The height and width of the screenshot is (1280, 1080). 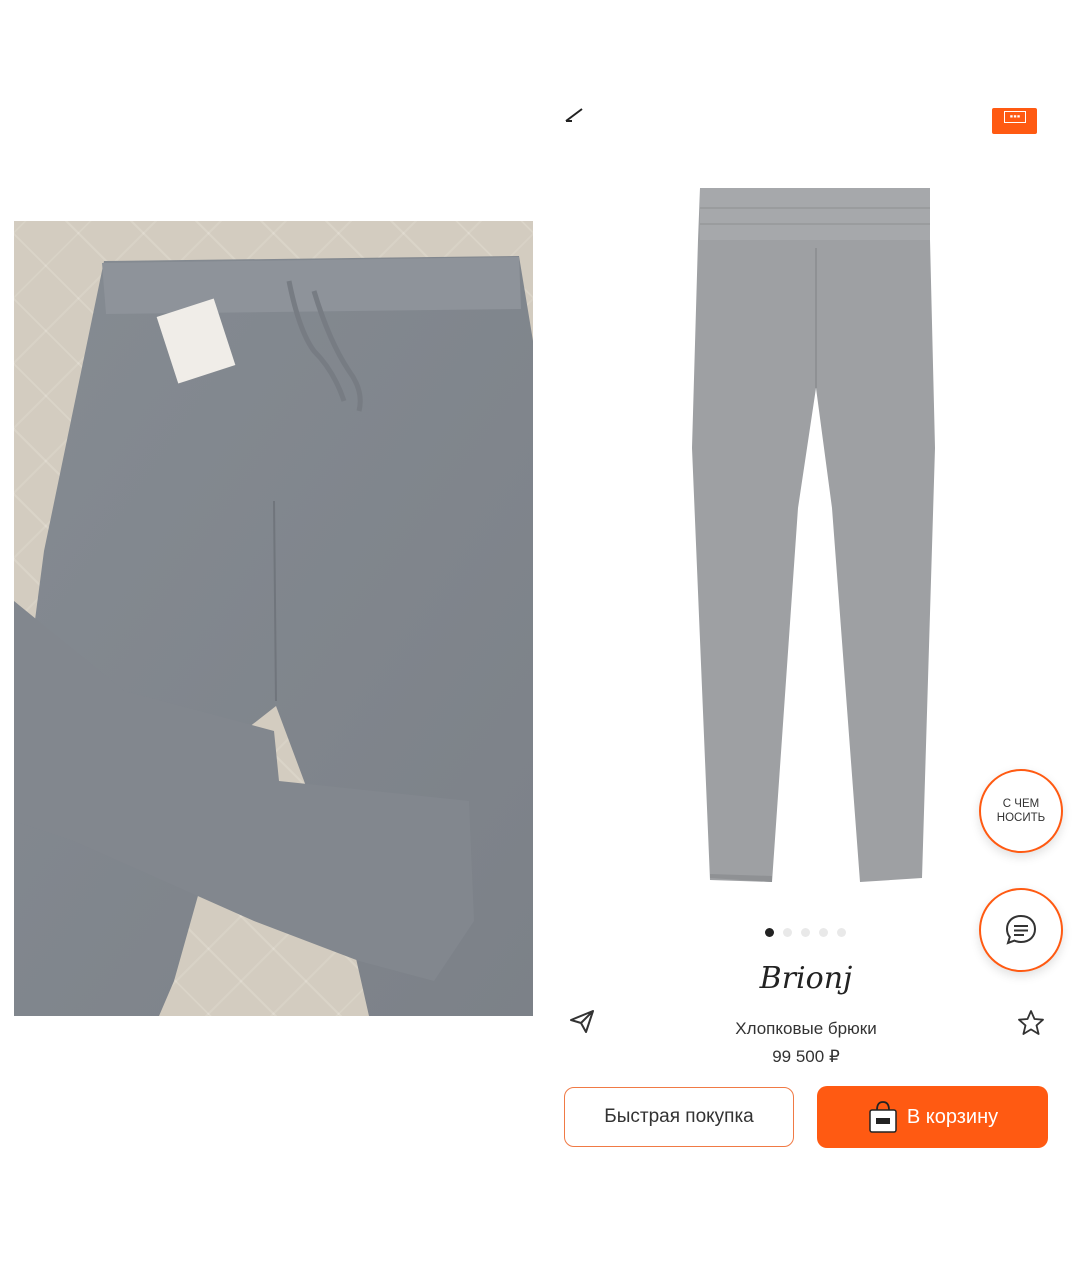 I want to click on add-to-cart-button: В корзину, so click(x=932, y=1117).